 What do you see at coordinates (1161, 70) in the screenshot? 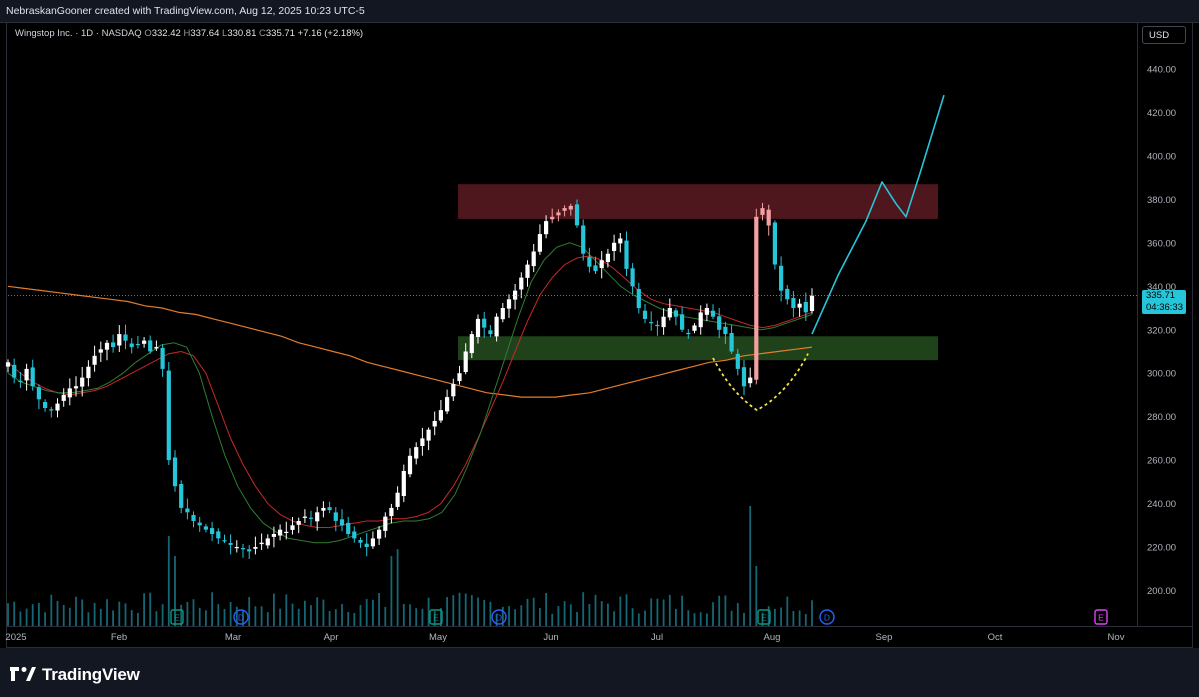
I see `y-tick-label: 440.00` at bounding box center [1161, 70].